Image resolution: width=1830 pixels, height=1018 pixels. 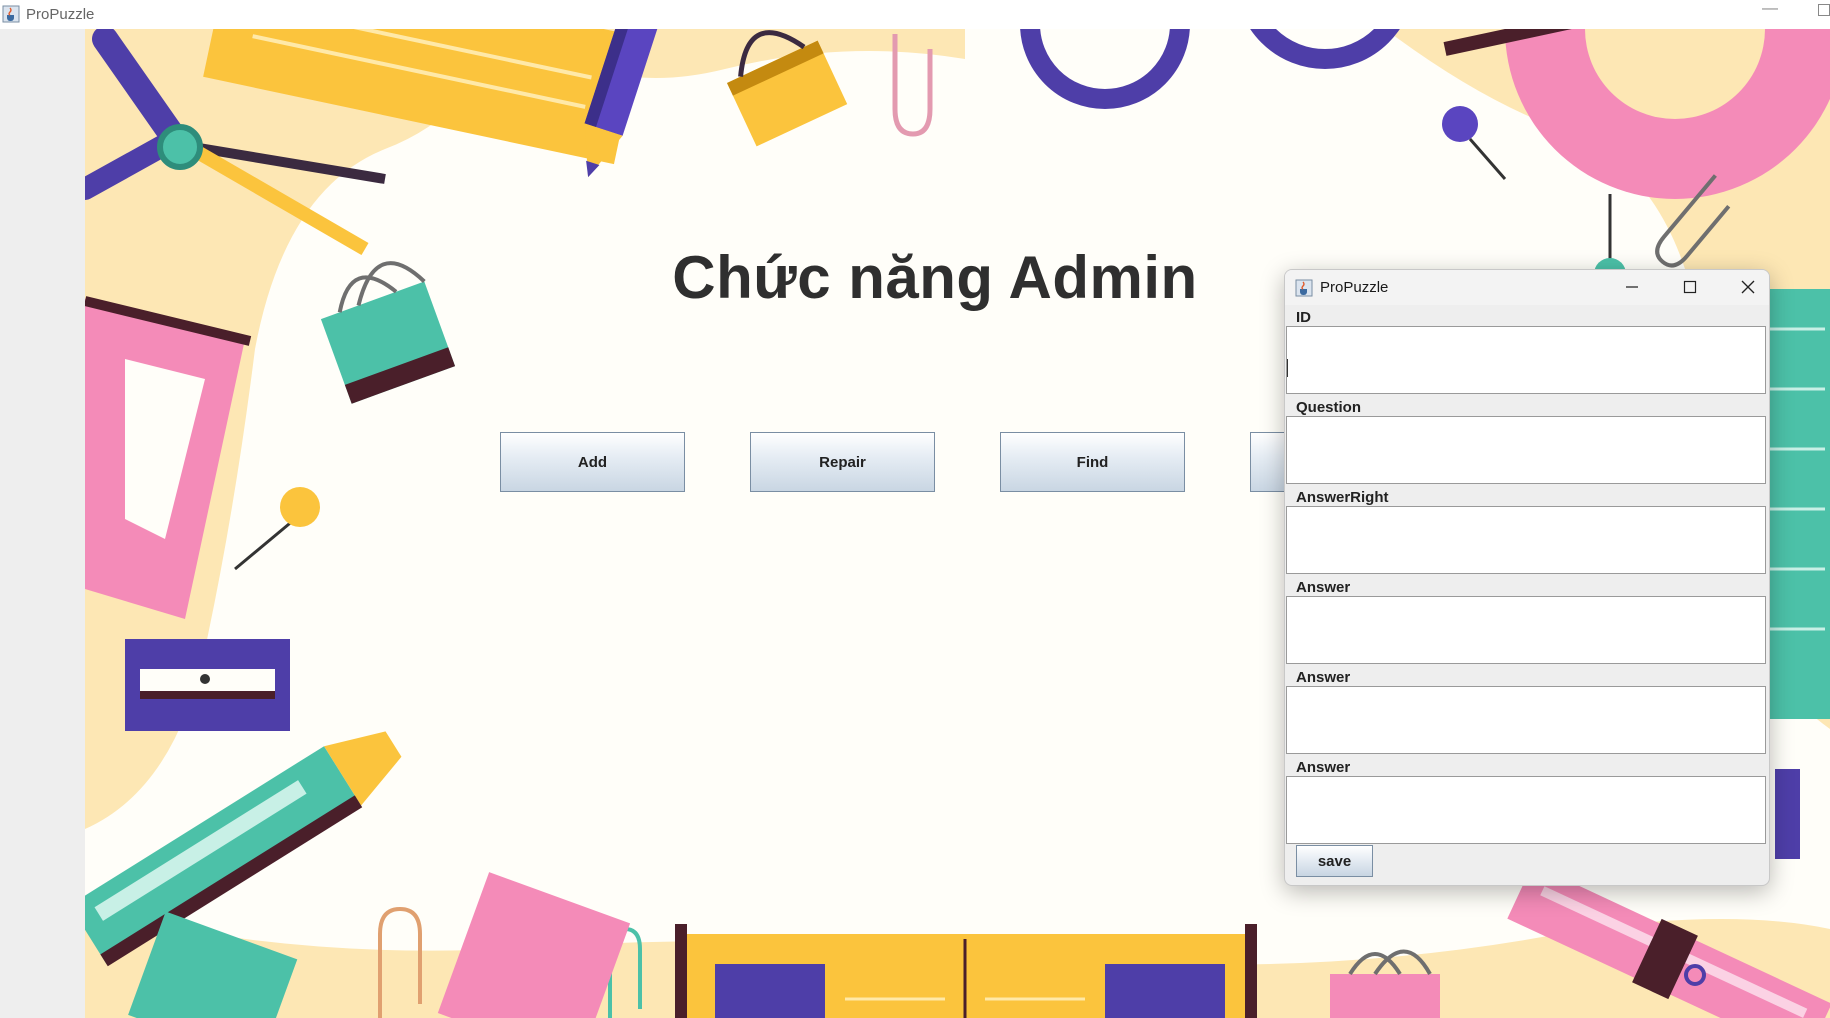 I want to click on minimize-icon, so click(x=1632, y=287).